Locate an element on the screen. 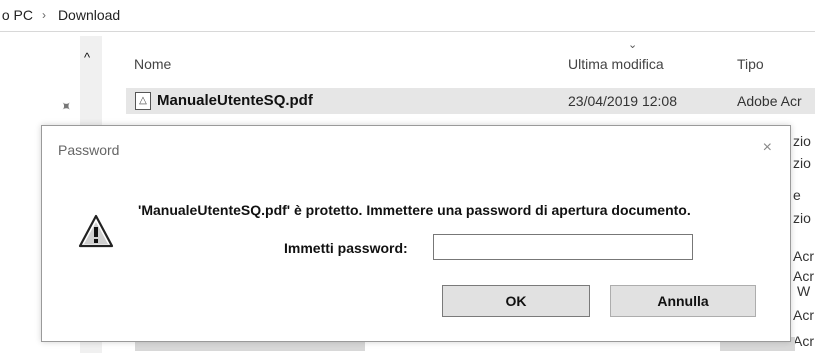 The image size is (815, 353). column-header-name: Nome is located at coordinates (152, 64).